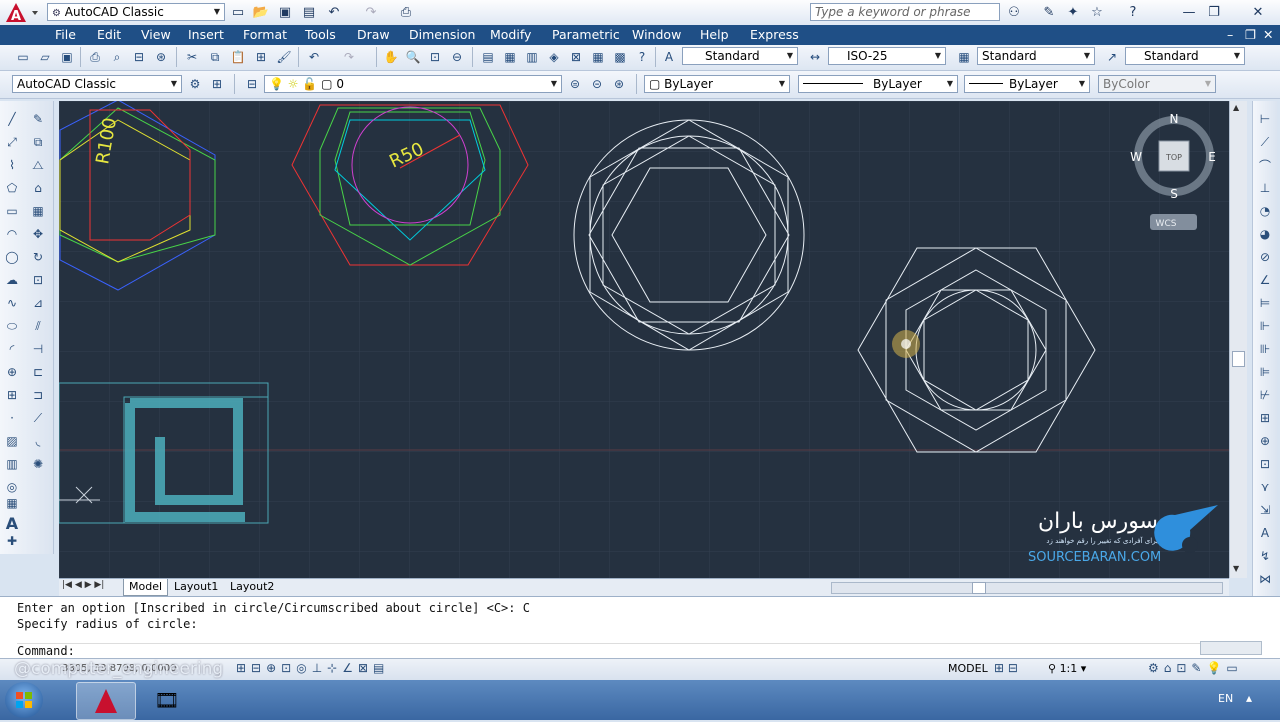 This screenshot has width=1280, height=722. Describe the element at coordinates (38, 257) in the screenshot. I see `rotate-icon: ↻` at that location.